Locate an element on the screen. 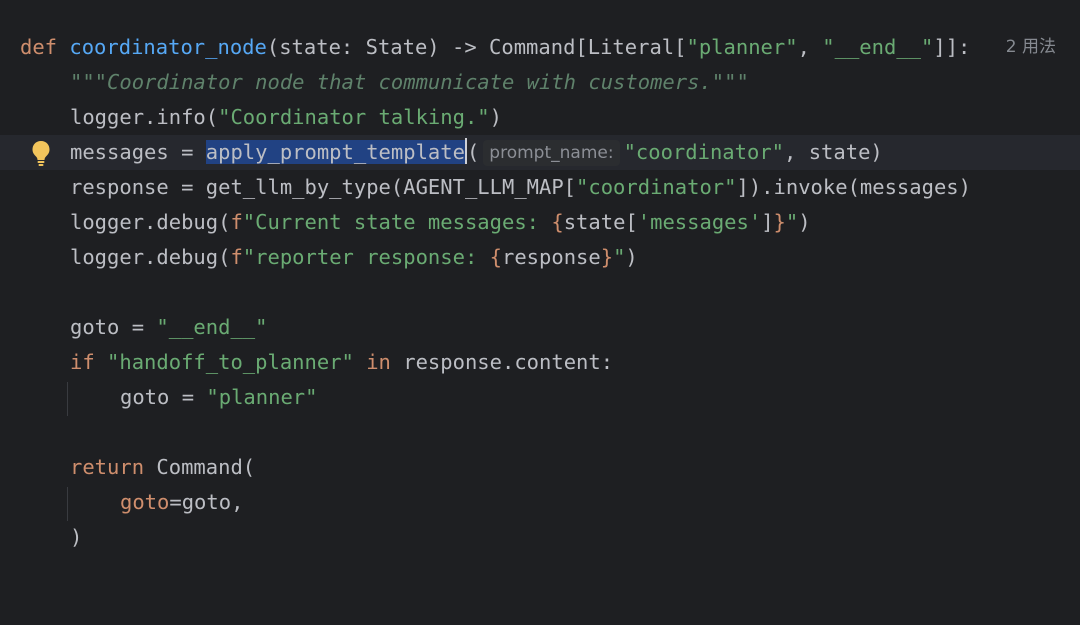 Image resolution: width=1080 pixels, height=625 pixels. parameter-name-hint: prompt_name: is located at coordinates (551, 153).